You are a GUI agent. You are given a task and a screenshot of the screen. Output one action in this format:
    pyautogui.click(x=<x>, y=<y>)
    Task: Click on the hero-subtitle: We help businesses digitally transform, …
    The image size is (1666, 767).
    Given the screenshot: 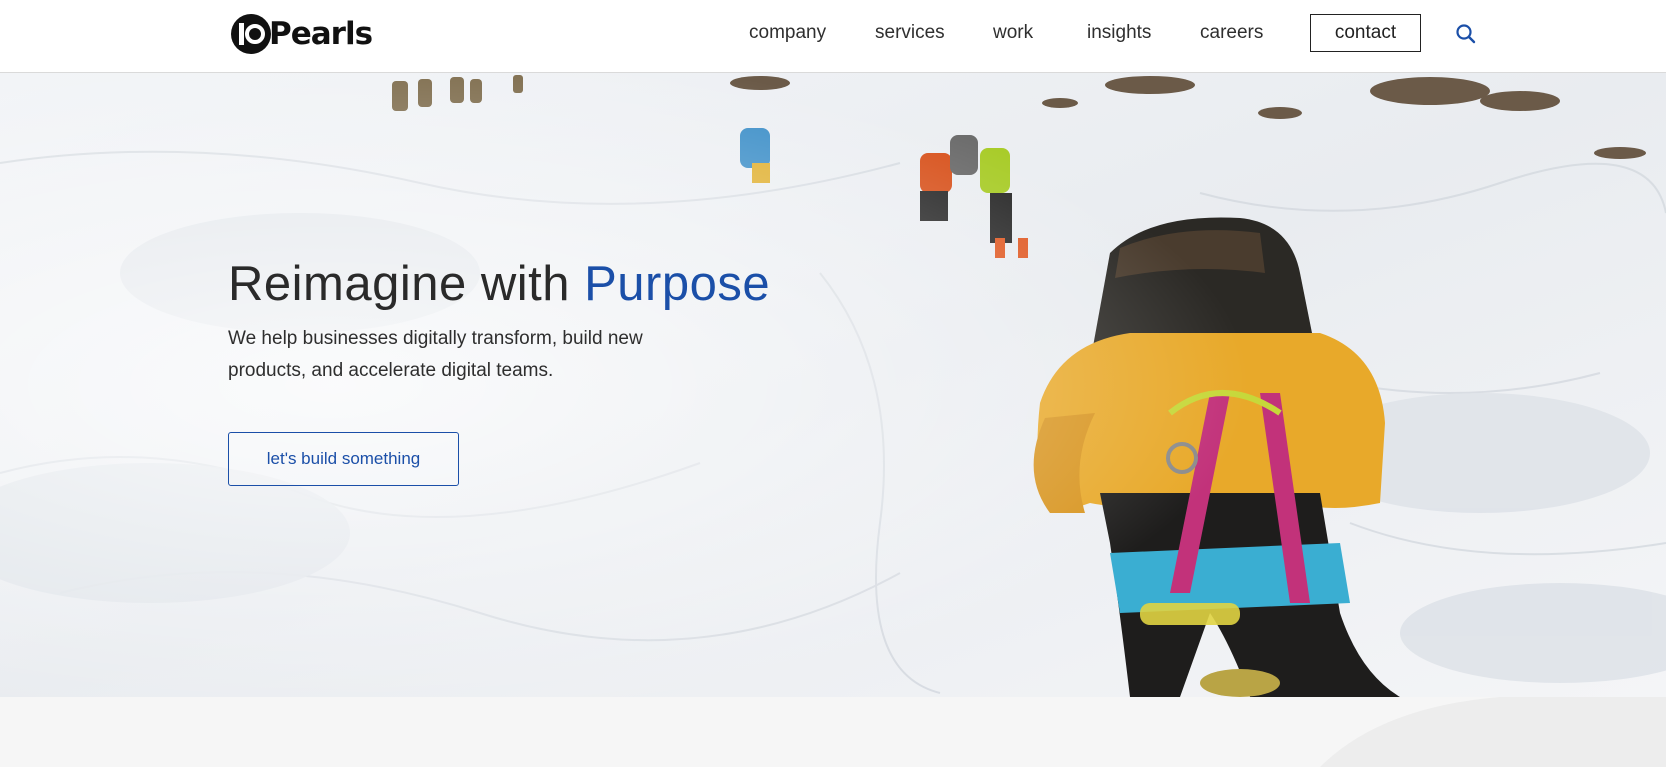 What is the action you would take?
    pyautogui.click(x=435, y=354)
    